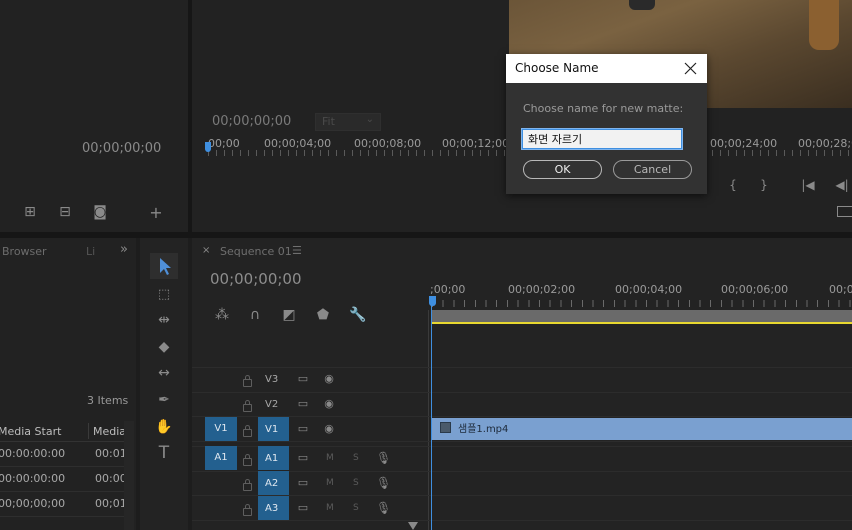 This screenshot has height=530, width=852. What do you see at coordinates (129, 475) in the screenshot?
I see `scrollbar` at bounding box center [129, 475].